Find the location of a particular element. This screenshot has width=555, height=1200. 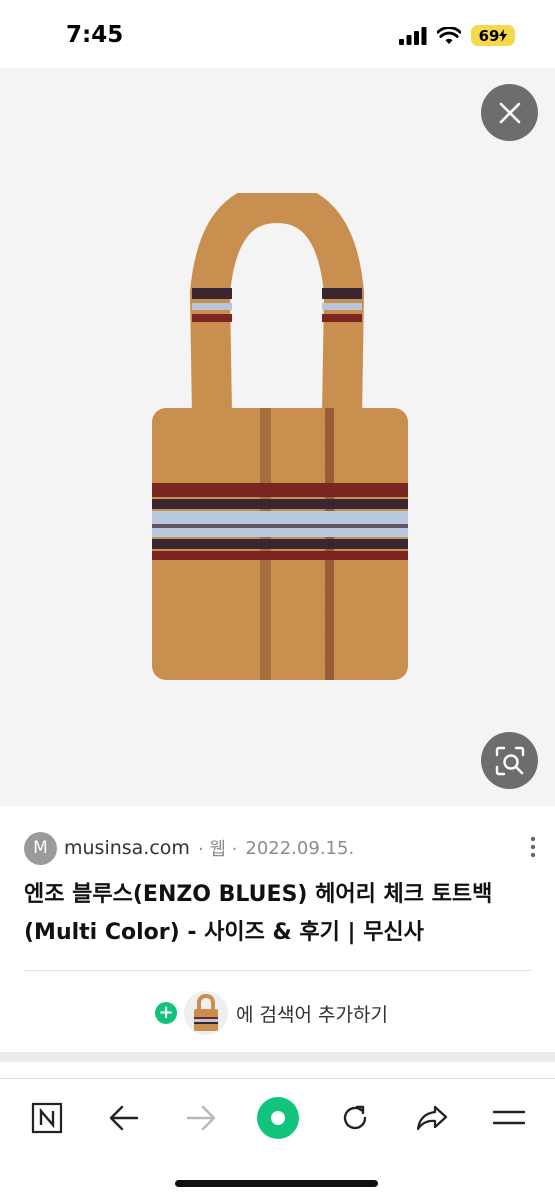

image-search-button is located at coordinates (509, 760).